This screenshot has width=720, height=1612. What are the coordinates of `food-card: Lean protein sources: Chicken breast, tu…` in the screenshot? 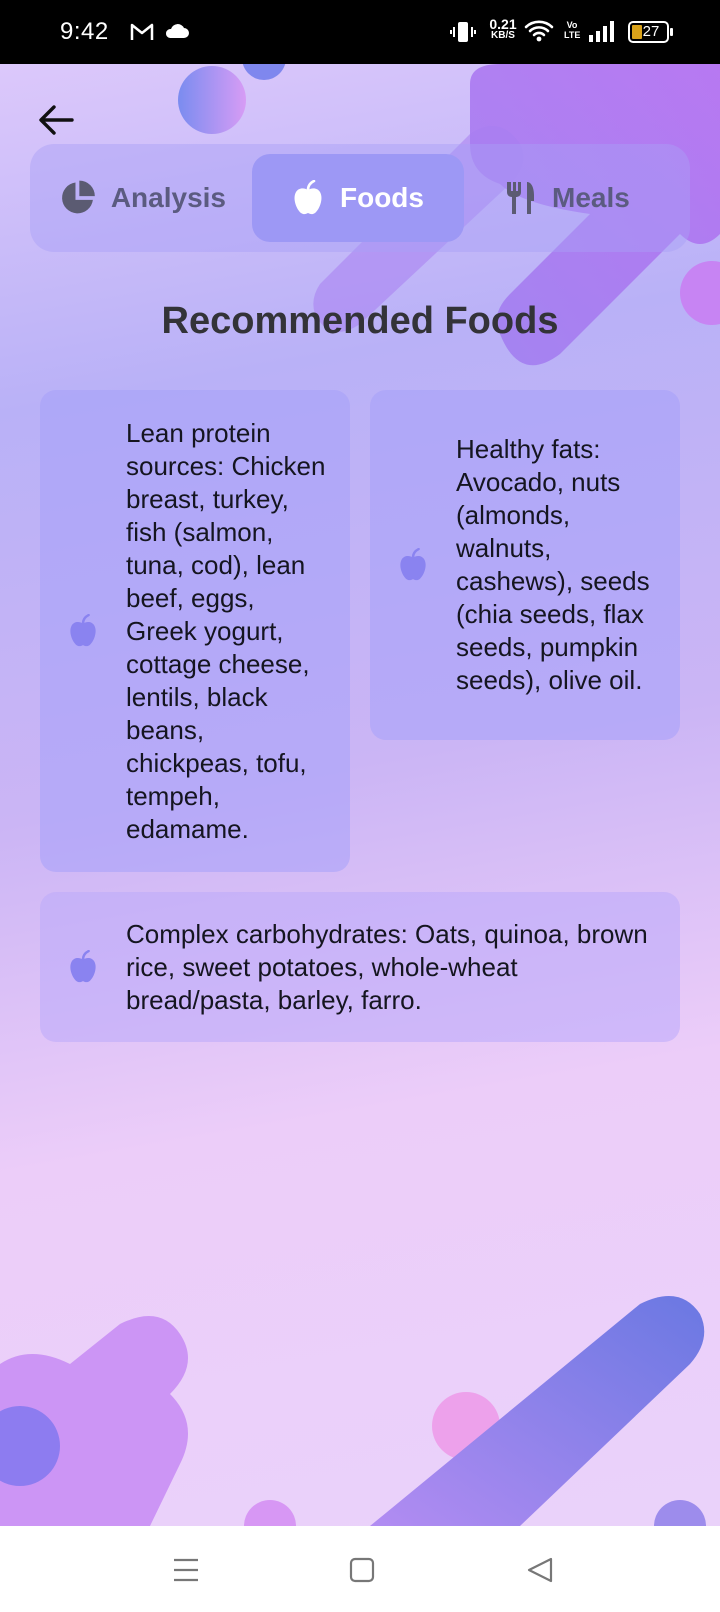 It's located at (195, 631).